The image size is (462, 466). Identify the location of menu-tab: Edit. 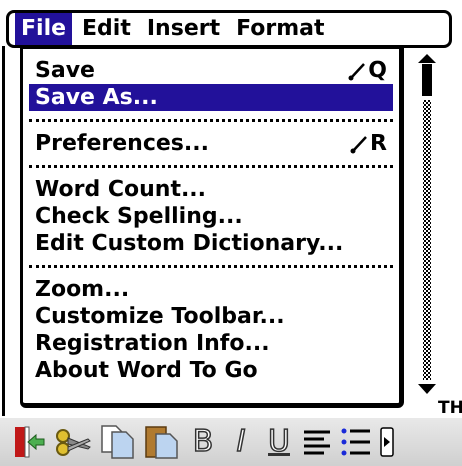
(106, 29).